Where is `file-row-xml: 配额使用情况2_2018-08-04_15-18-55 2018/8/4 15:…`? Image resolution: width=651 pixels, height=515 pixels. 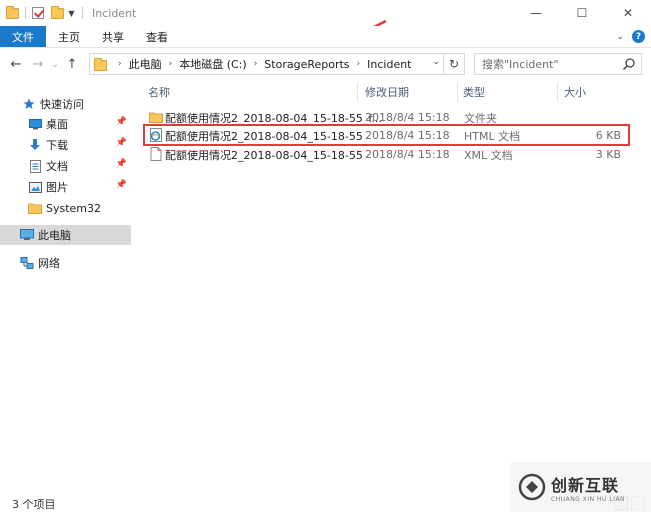 file-row-xml: 配额使用情况2_2018-08-04_15-18-55 2018/8/4 15:… is located at coordinates (388, 154).